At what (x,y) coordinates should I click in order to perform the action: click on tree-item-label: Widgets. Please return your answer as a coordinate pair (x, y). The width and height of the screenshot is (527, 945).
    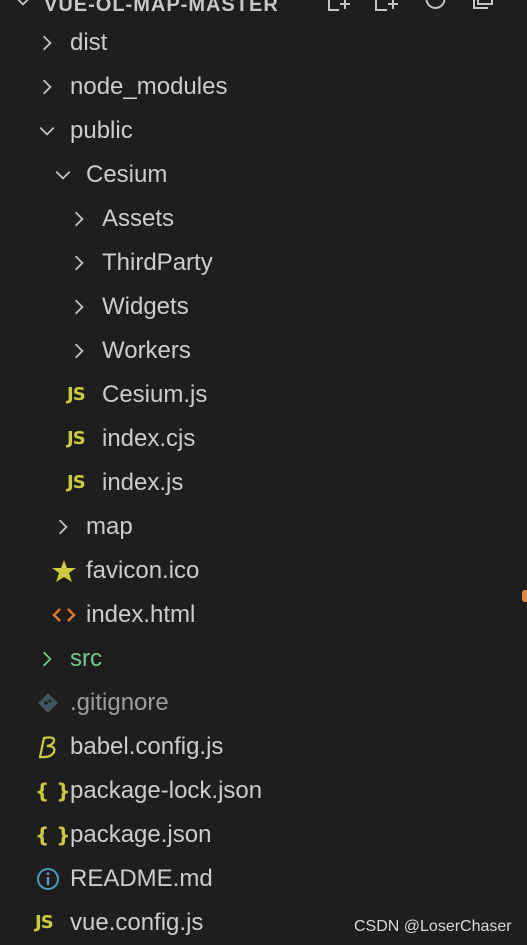
    Looking at the image, I should click on (145, 306).